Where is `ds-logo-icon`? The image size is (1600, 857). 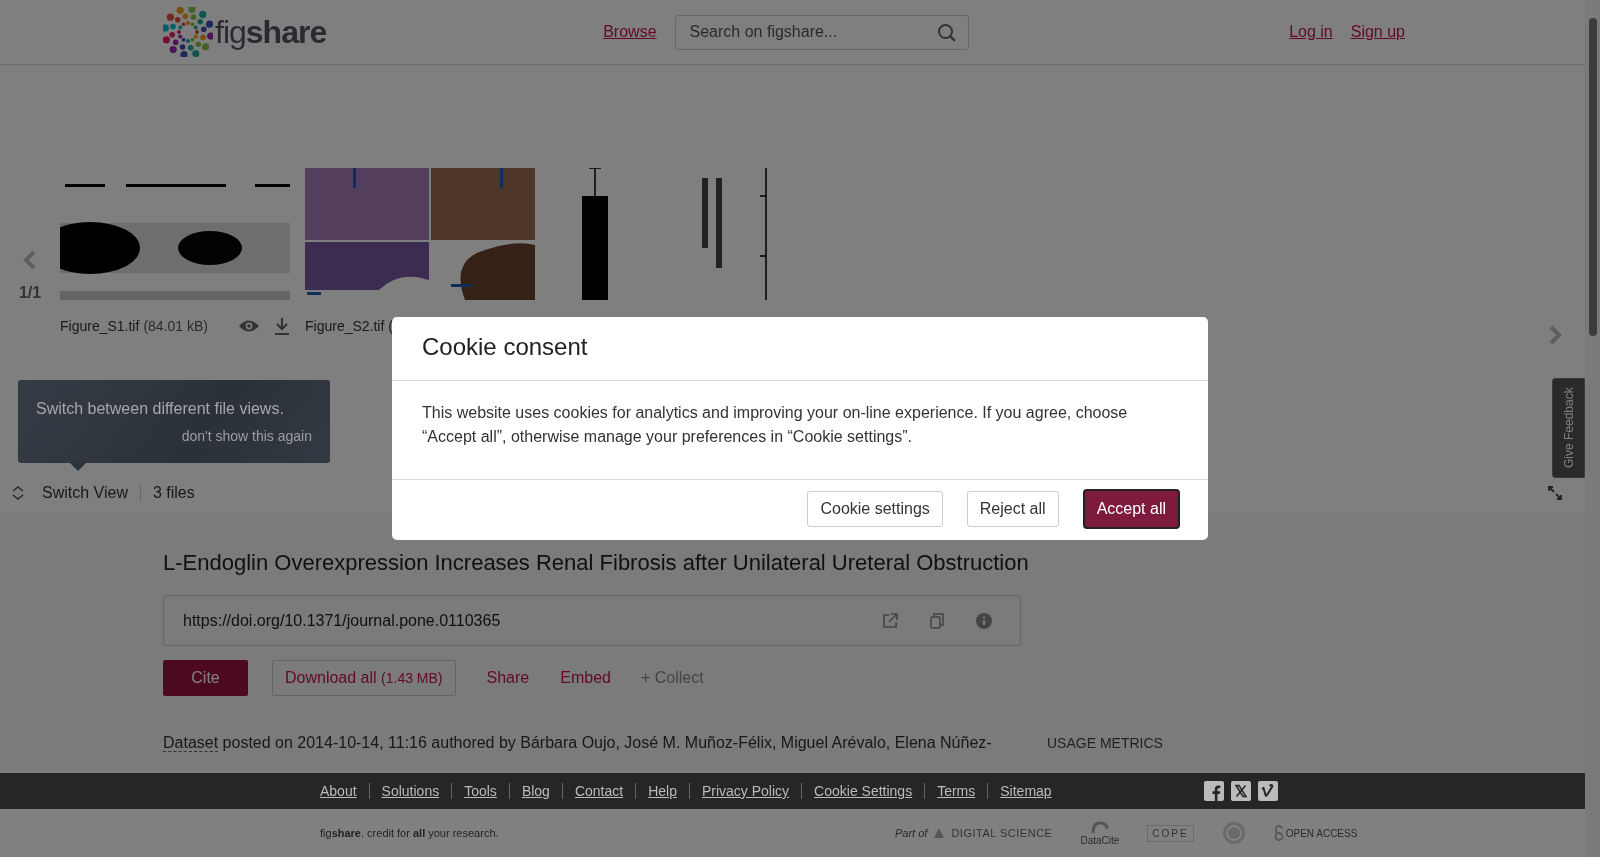 ds-logo-icon is located at coordinates (939, 833).